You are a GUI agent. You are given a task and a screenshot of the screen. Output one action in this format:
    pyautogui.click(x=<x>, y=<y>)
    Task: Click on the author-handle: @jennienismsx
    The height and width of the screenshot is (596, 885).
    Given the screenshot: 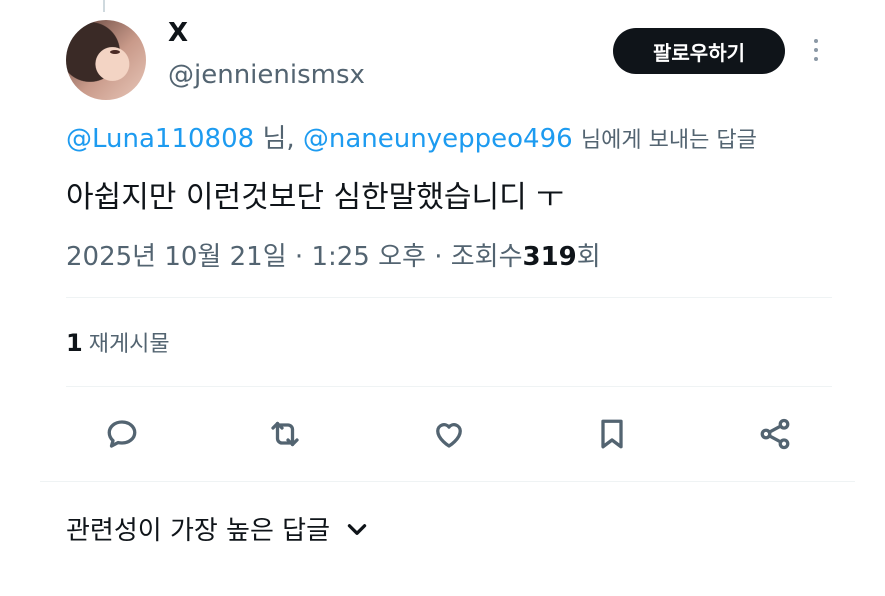 What is the action you would take?
    pyautogui.click(x=266, y=75)
    